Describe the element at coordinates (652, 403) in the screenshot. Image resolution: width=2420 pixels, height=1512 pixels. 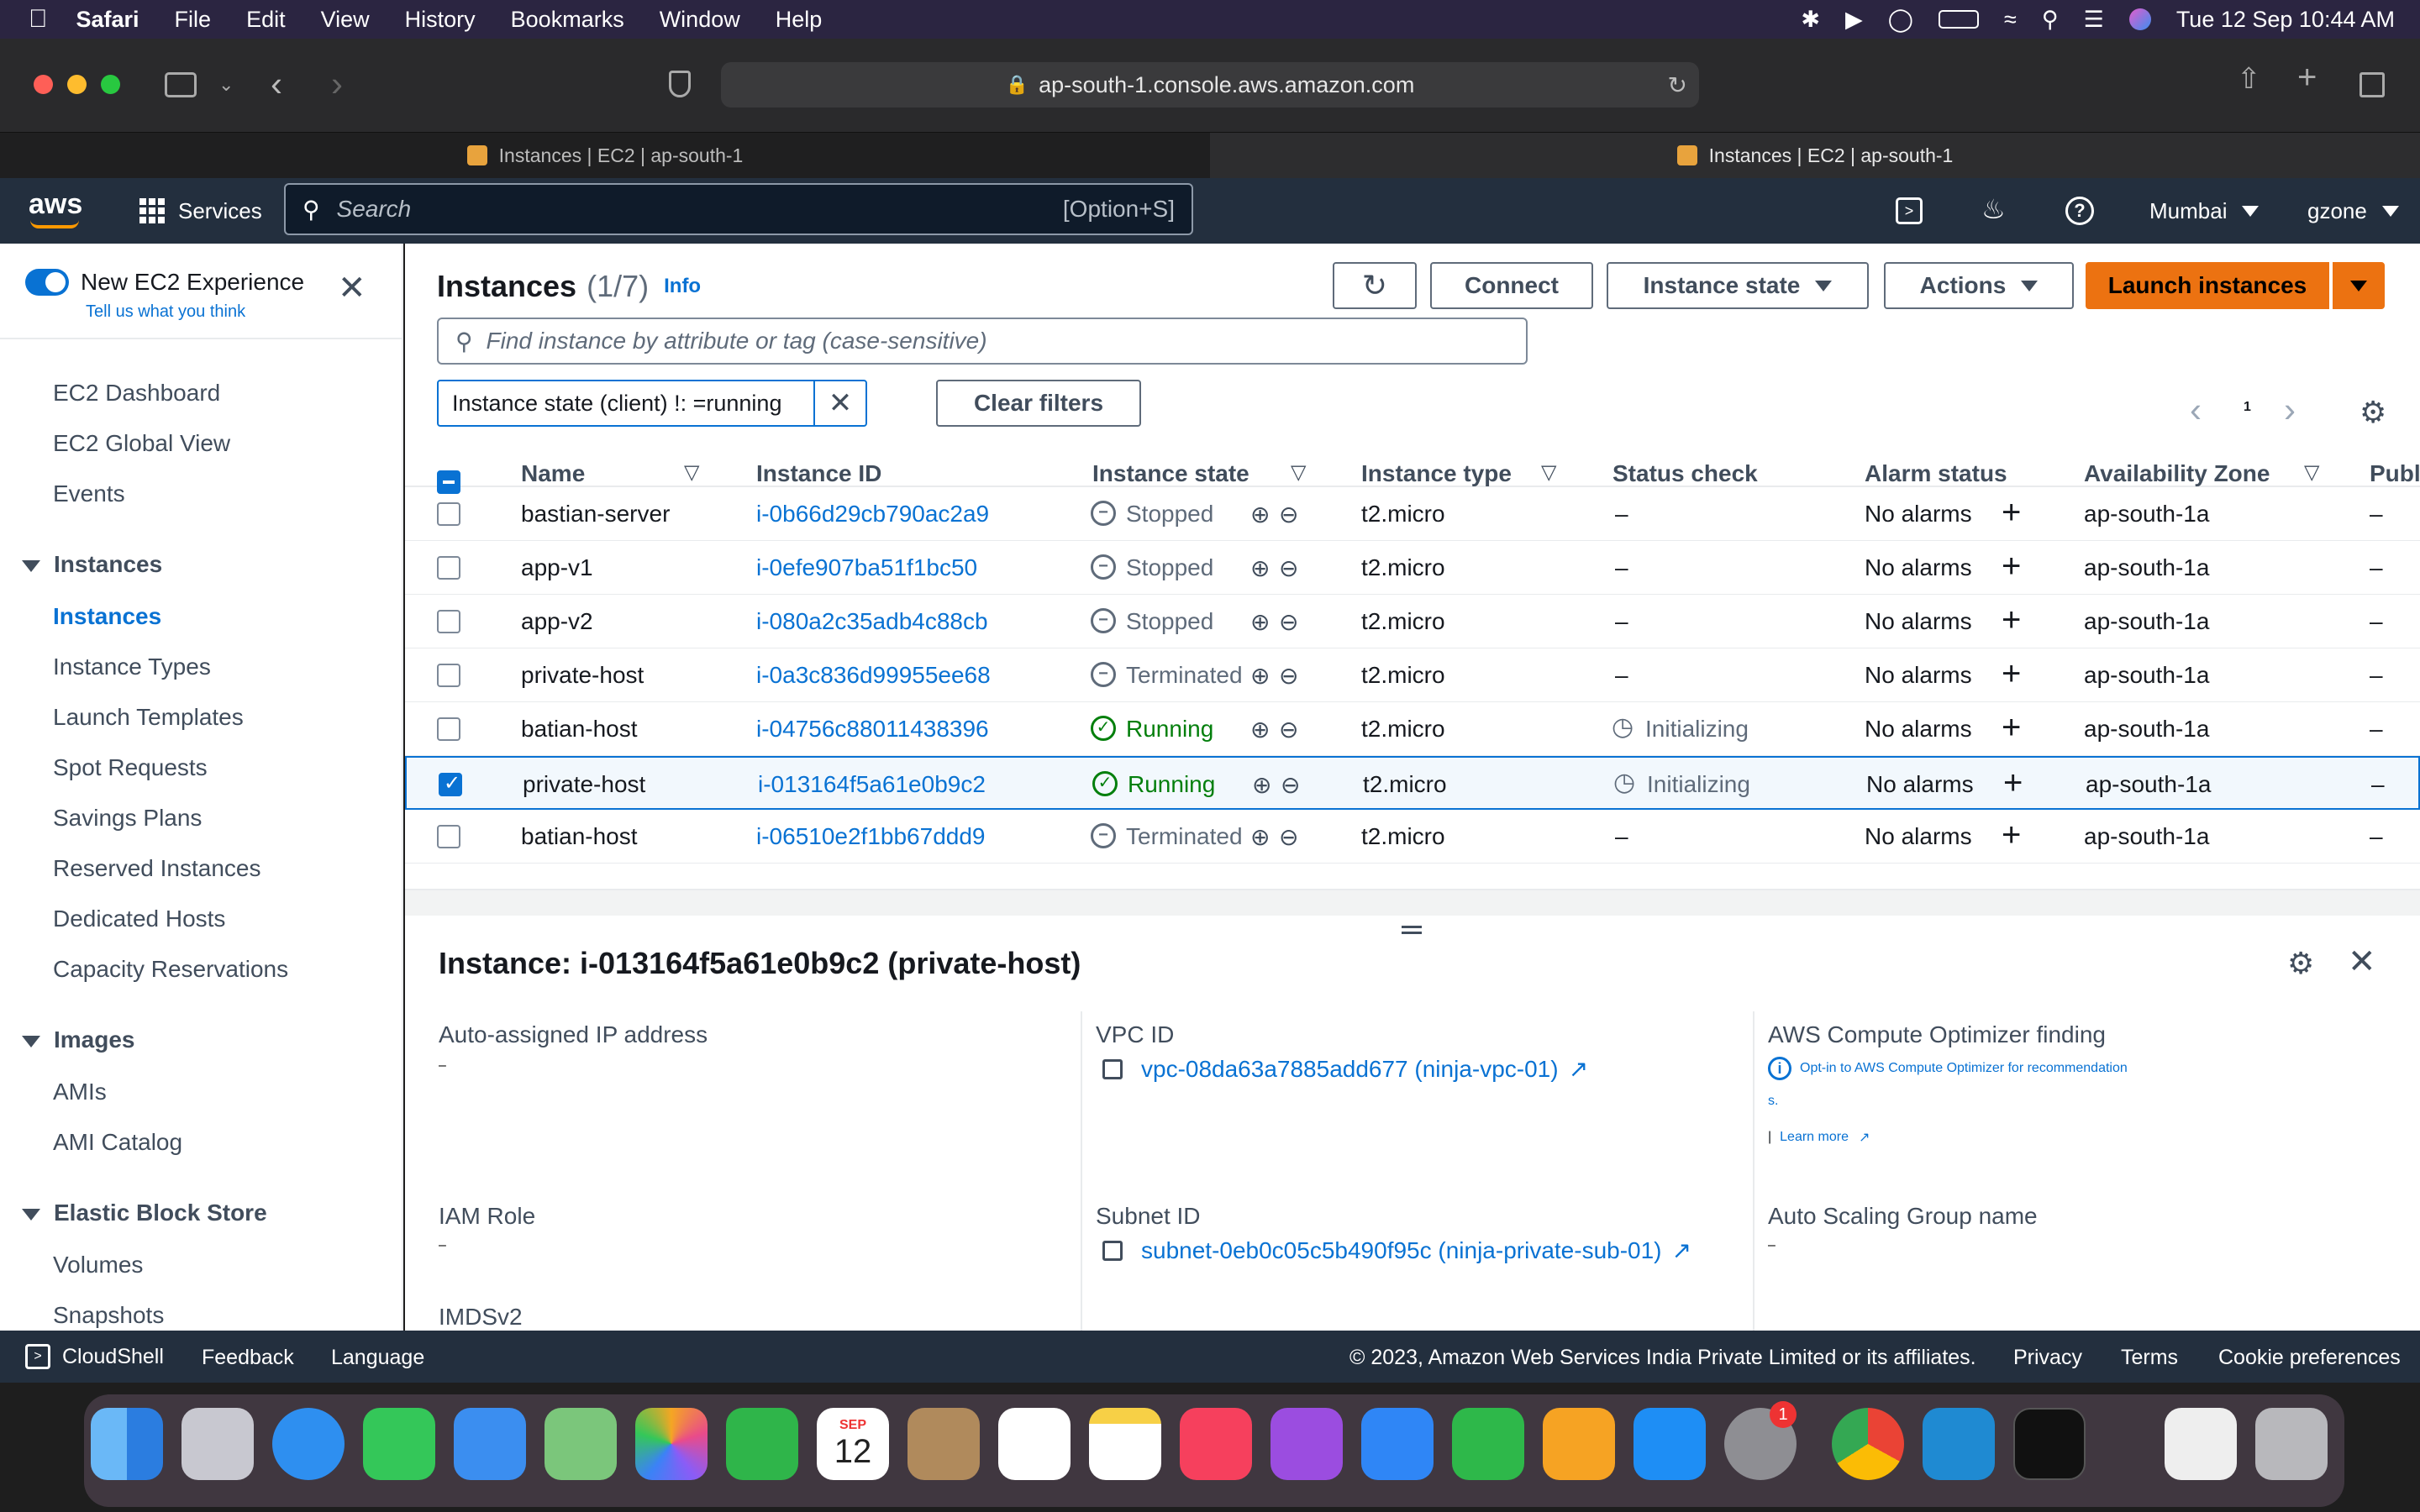
I see `filter-token: Instance state (client) !: =running ✕` at that location.